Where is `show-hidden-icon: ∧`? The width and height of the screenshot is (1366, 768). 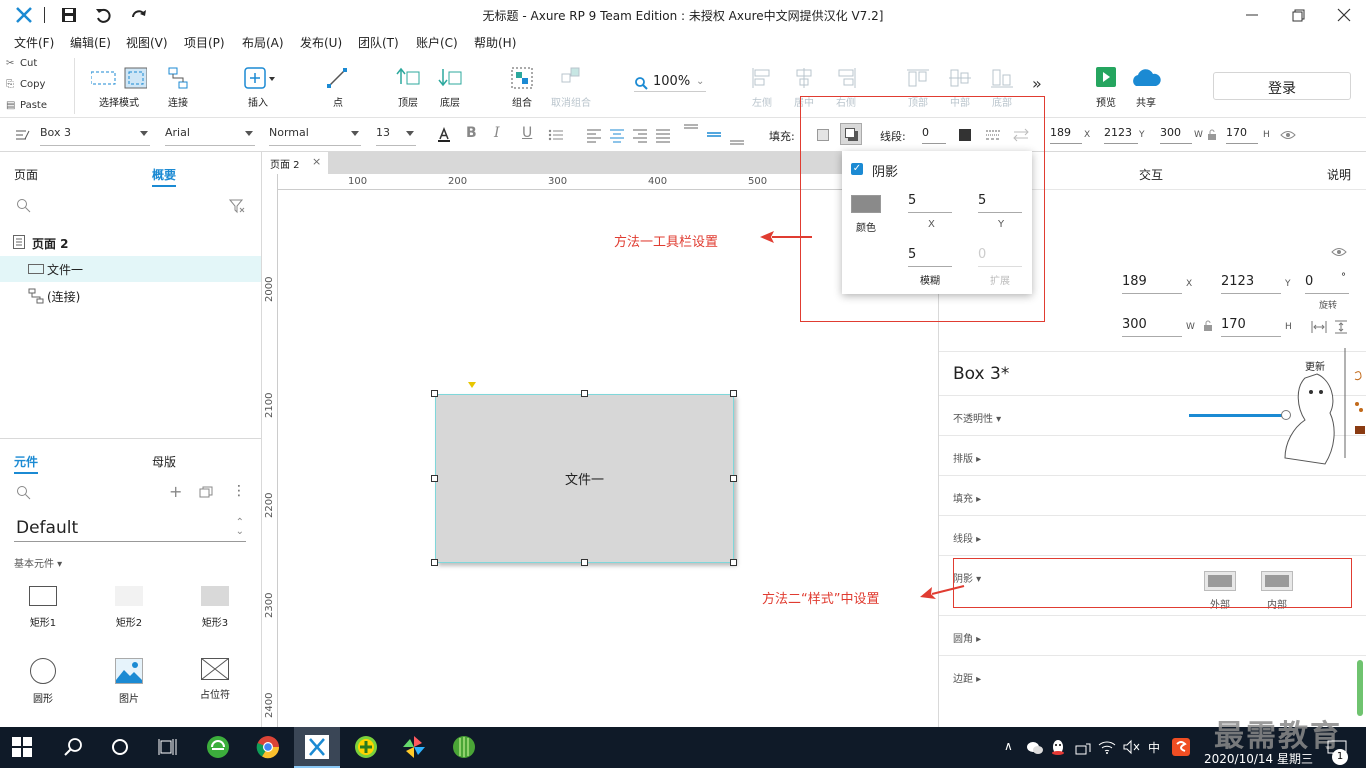 show-hidden-icon: ∧ is located at coordinates (1008, 746).